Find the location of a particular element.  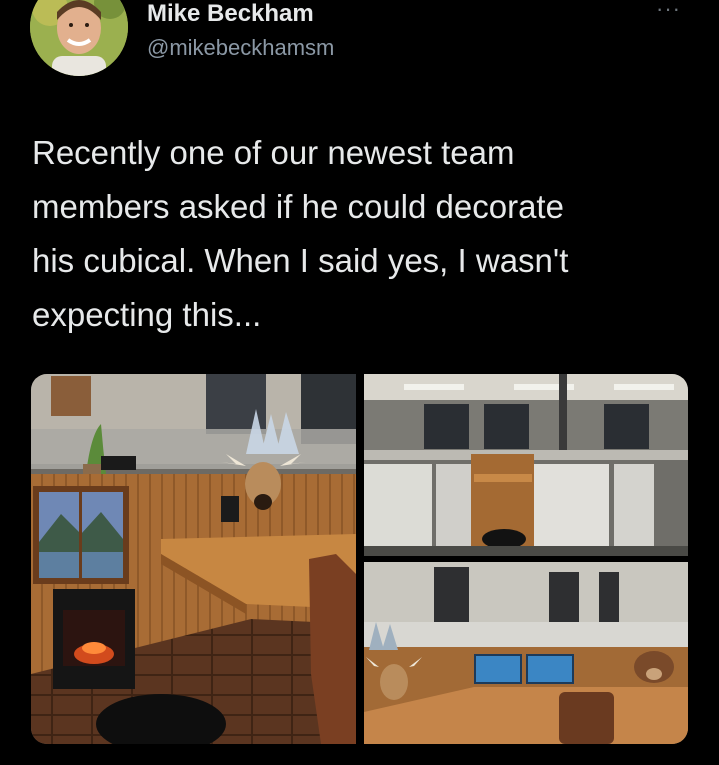

photo-cubicle-wide is located at coordinates (526, 465).